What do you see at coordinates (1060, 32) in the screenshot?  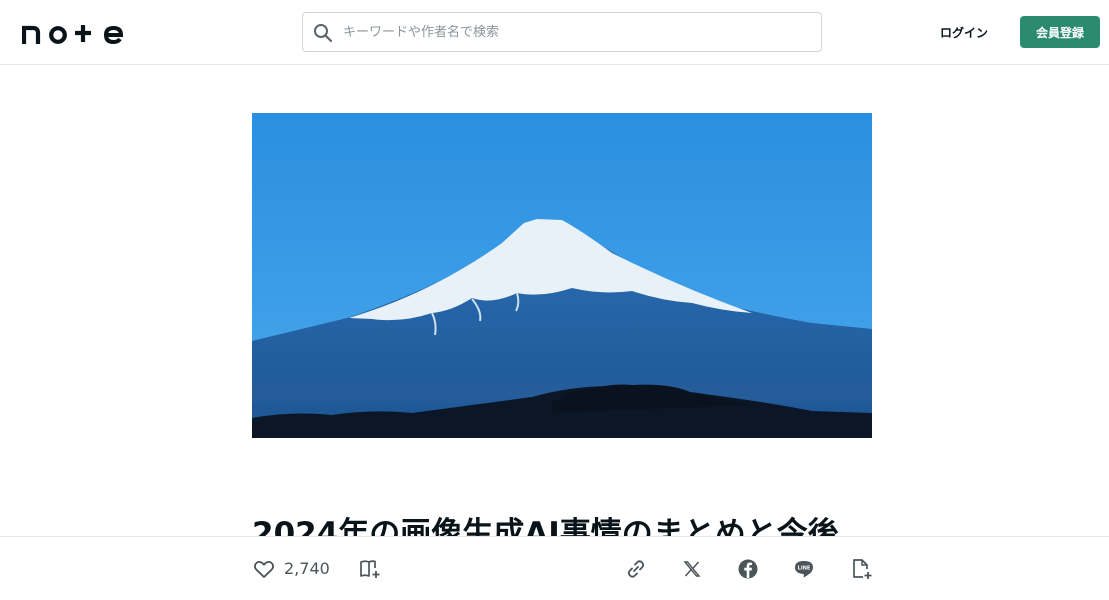 I see `signup-button: 会員登録` at bounding box center [1060, 32].